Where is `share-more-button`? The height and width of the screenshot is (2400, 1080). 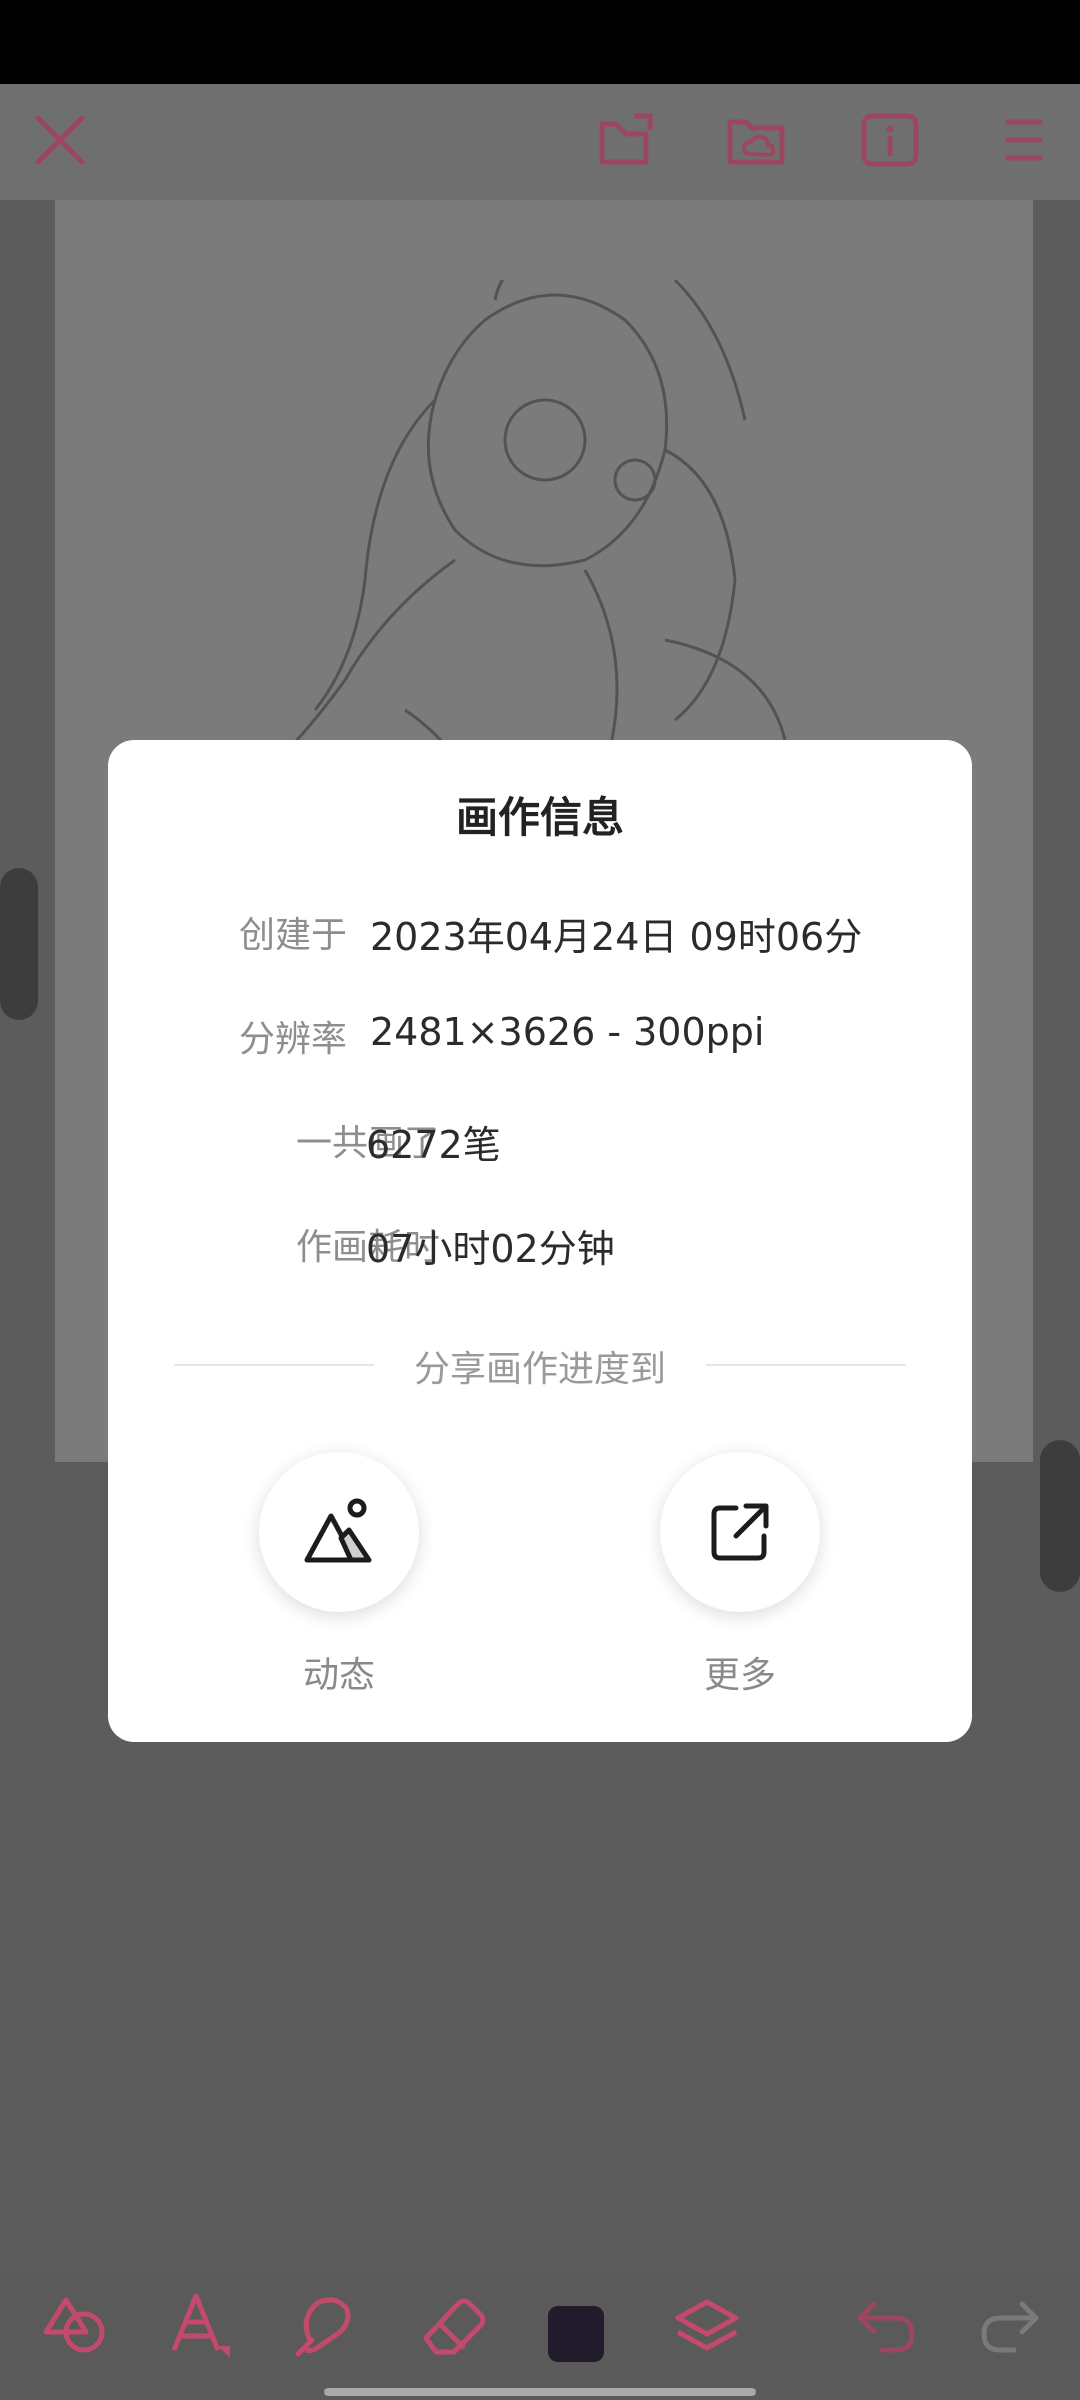
share-more-button is located at coordinates (740, 1532).